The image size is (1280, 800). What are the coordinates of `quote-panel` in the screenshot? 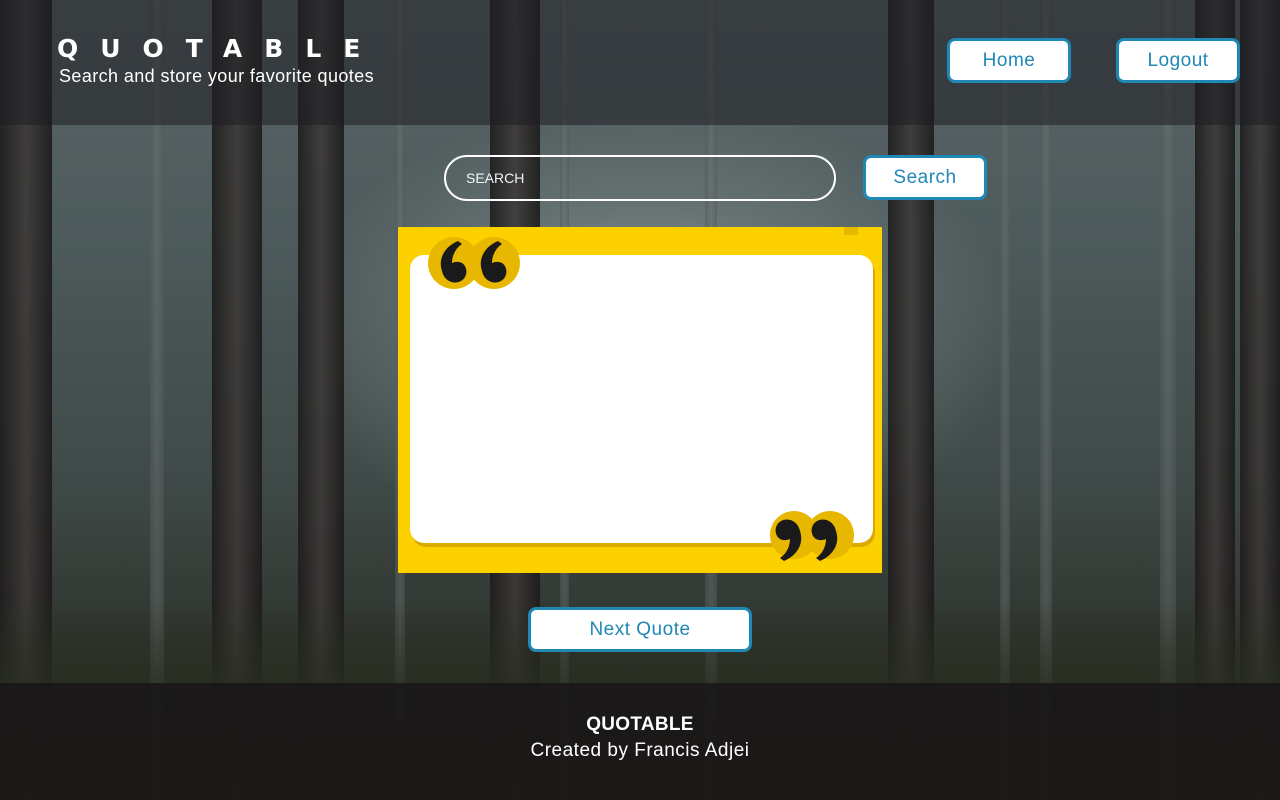 It's located at (641, 399).